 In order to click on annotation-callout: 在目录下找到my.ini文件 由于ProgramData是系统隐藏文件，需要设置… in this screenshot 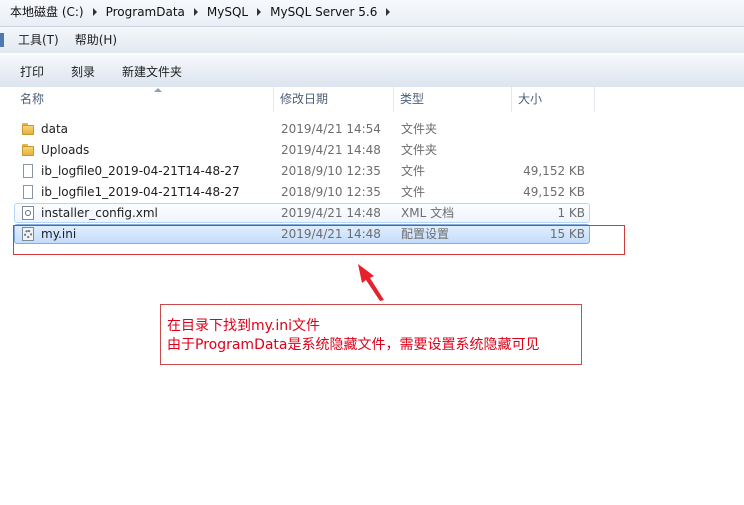, I will do `click(371, 334)`.